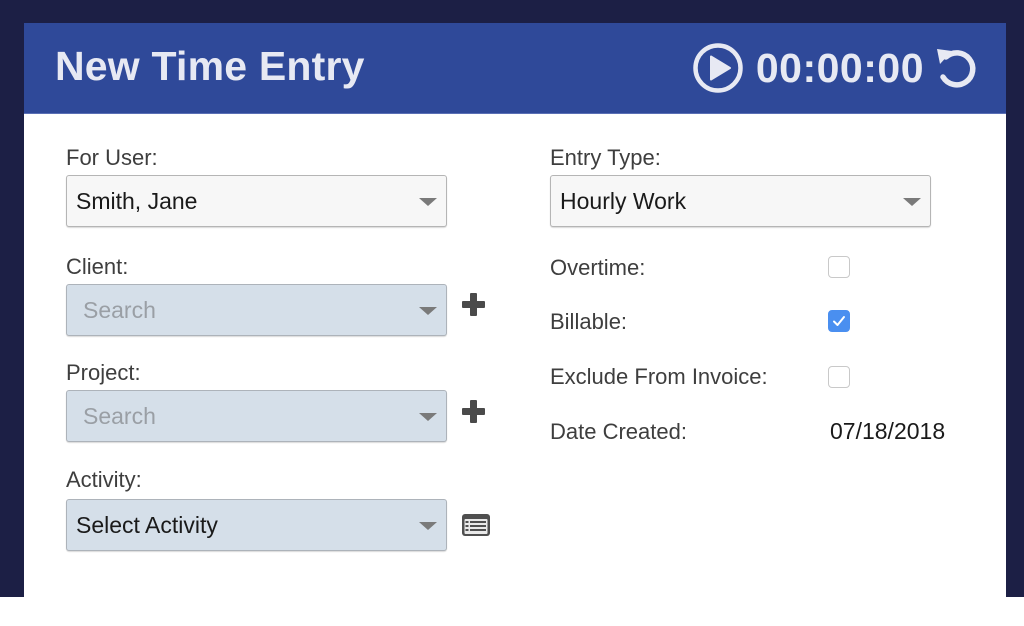 The image size is (1024, 626). Describe the element at coordinates (740, 201) in the screenshot. I see `entry-type-select: Hourly Work` at that location.